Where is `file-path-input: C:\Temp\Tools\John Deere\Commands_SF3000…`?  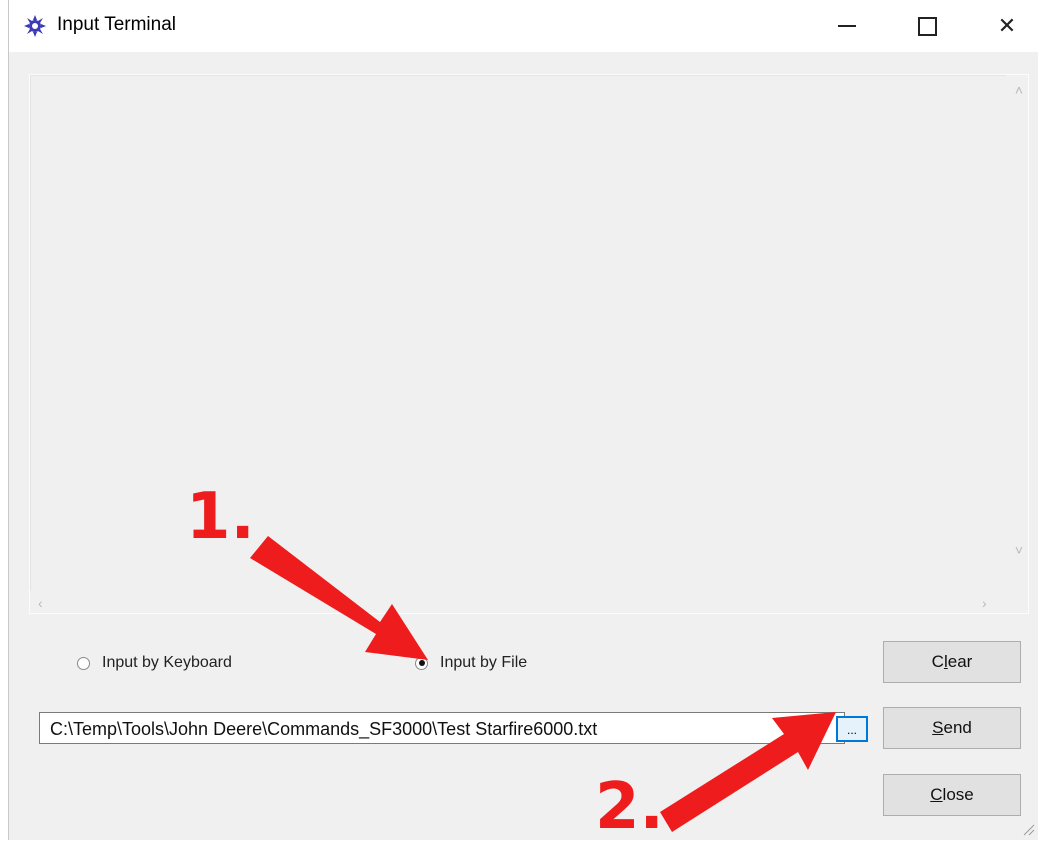 file-path-input: C:\Temp\Tools\John Deere\Commands_SF3000… is located at coordinates (442, 728).